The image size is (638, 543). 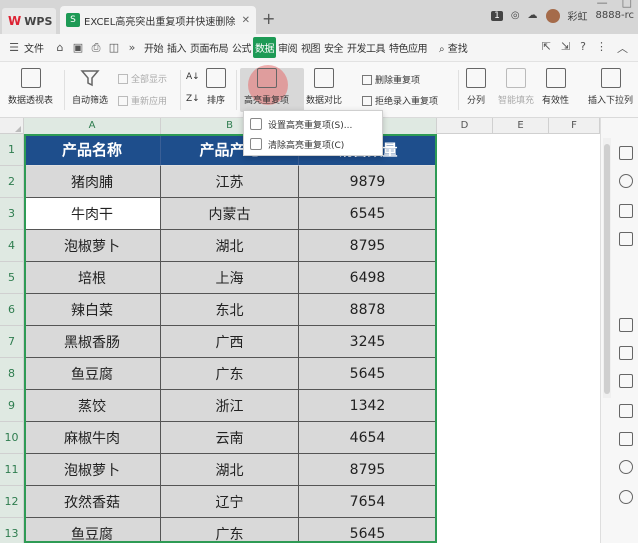 What do you see at coordinates (626, 211) in the screenshot?
I see `style-icon` at bounding box center [626, 211].